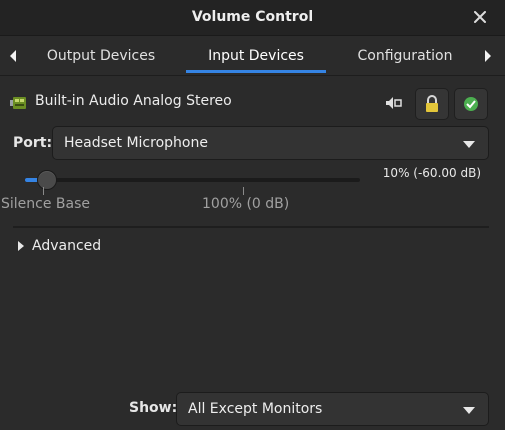 This screenshot has height=430, width=505. What do you see at coordinates (405, 56) in the screenshot?
I see `tab-configuration: Configuration` at bounding box center [405, 56].